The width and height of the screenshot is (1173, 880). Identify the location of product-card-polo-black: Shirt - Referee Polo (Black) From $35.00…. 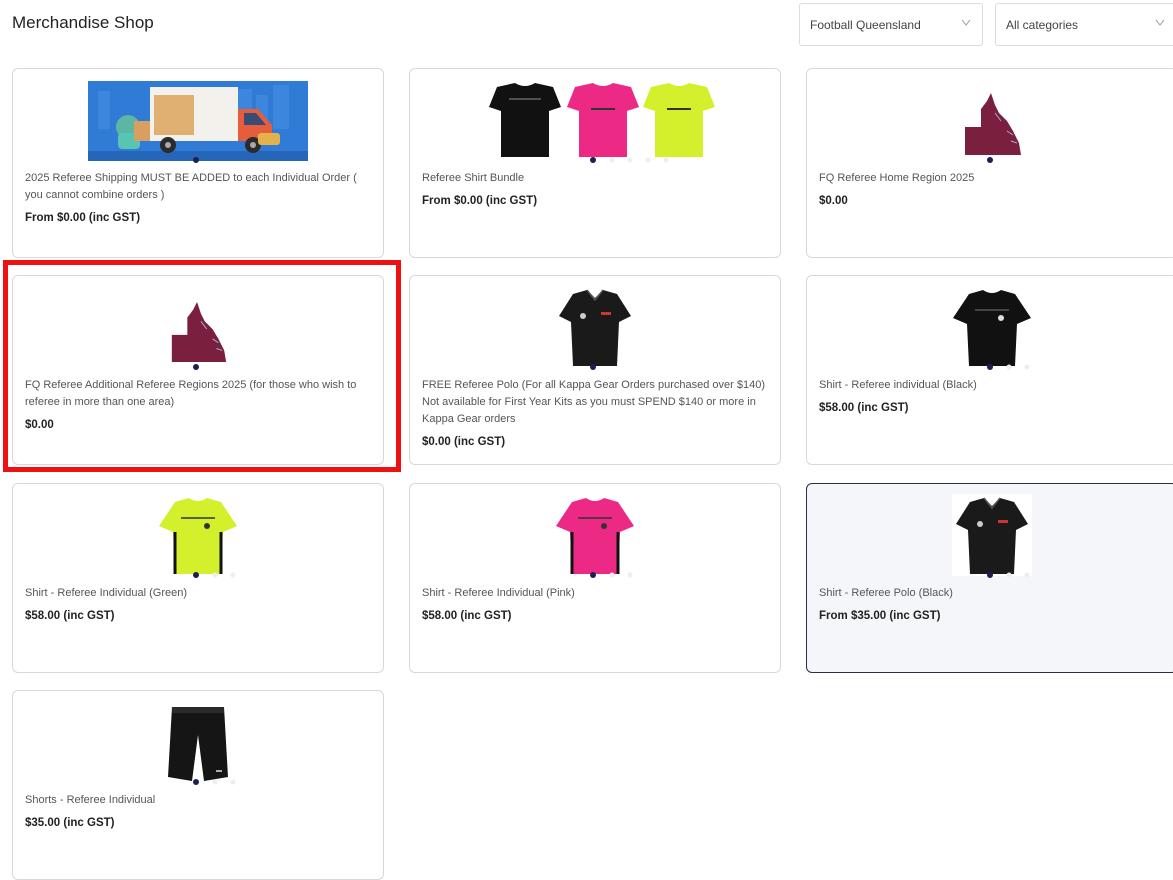
(989, 578).